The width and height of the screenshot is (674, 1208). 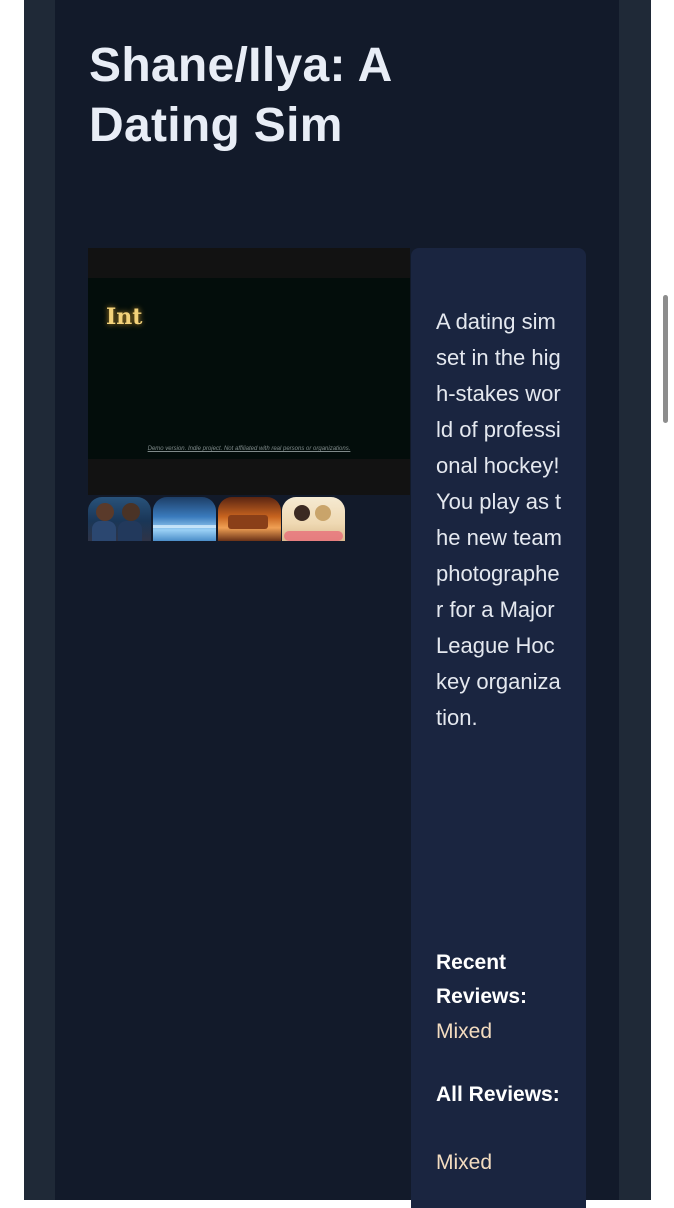 I want to click on all-reviews-value: Mixed, so click(x=464, y=1163).